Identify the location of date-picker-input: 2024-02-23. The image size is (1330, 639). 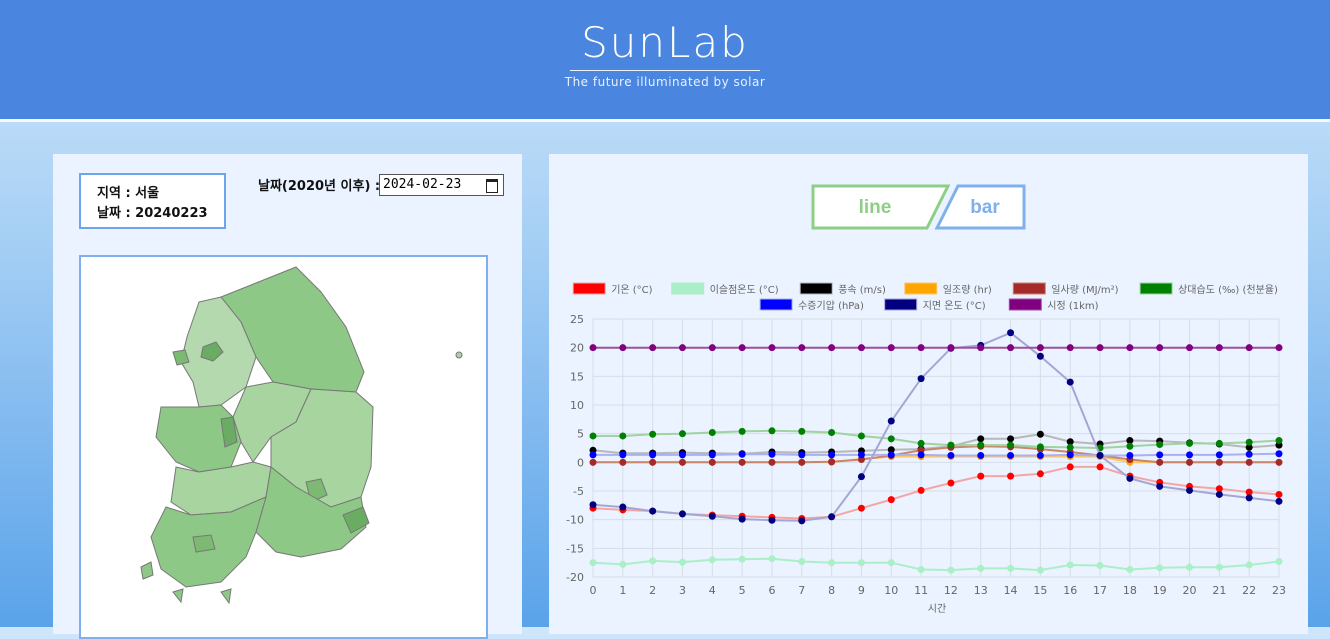
(441, 185).